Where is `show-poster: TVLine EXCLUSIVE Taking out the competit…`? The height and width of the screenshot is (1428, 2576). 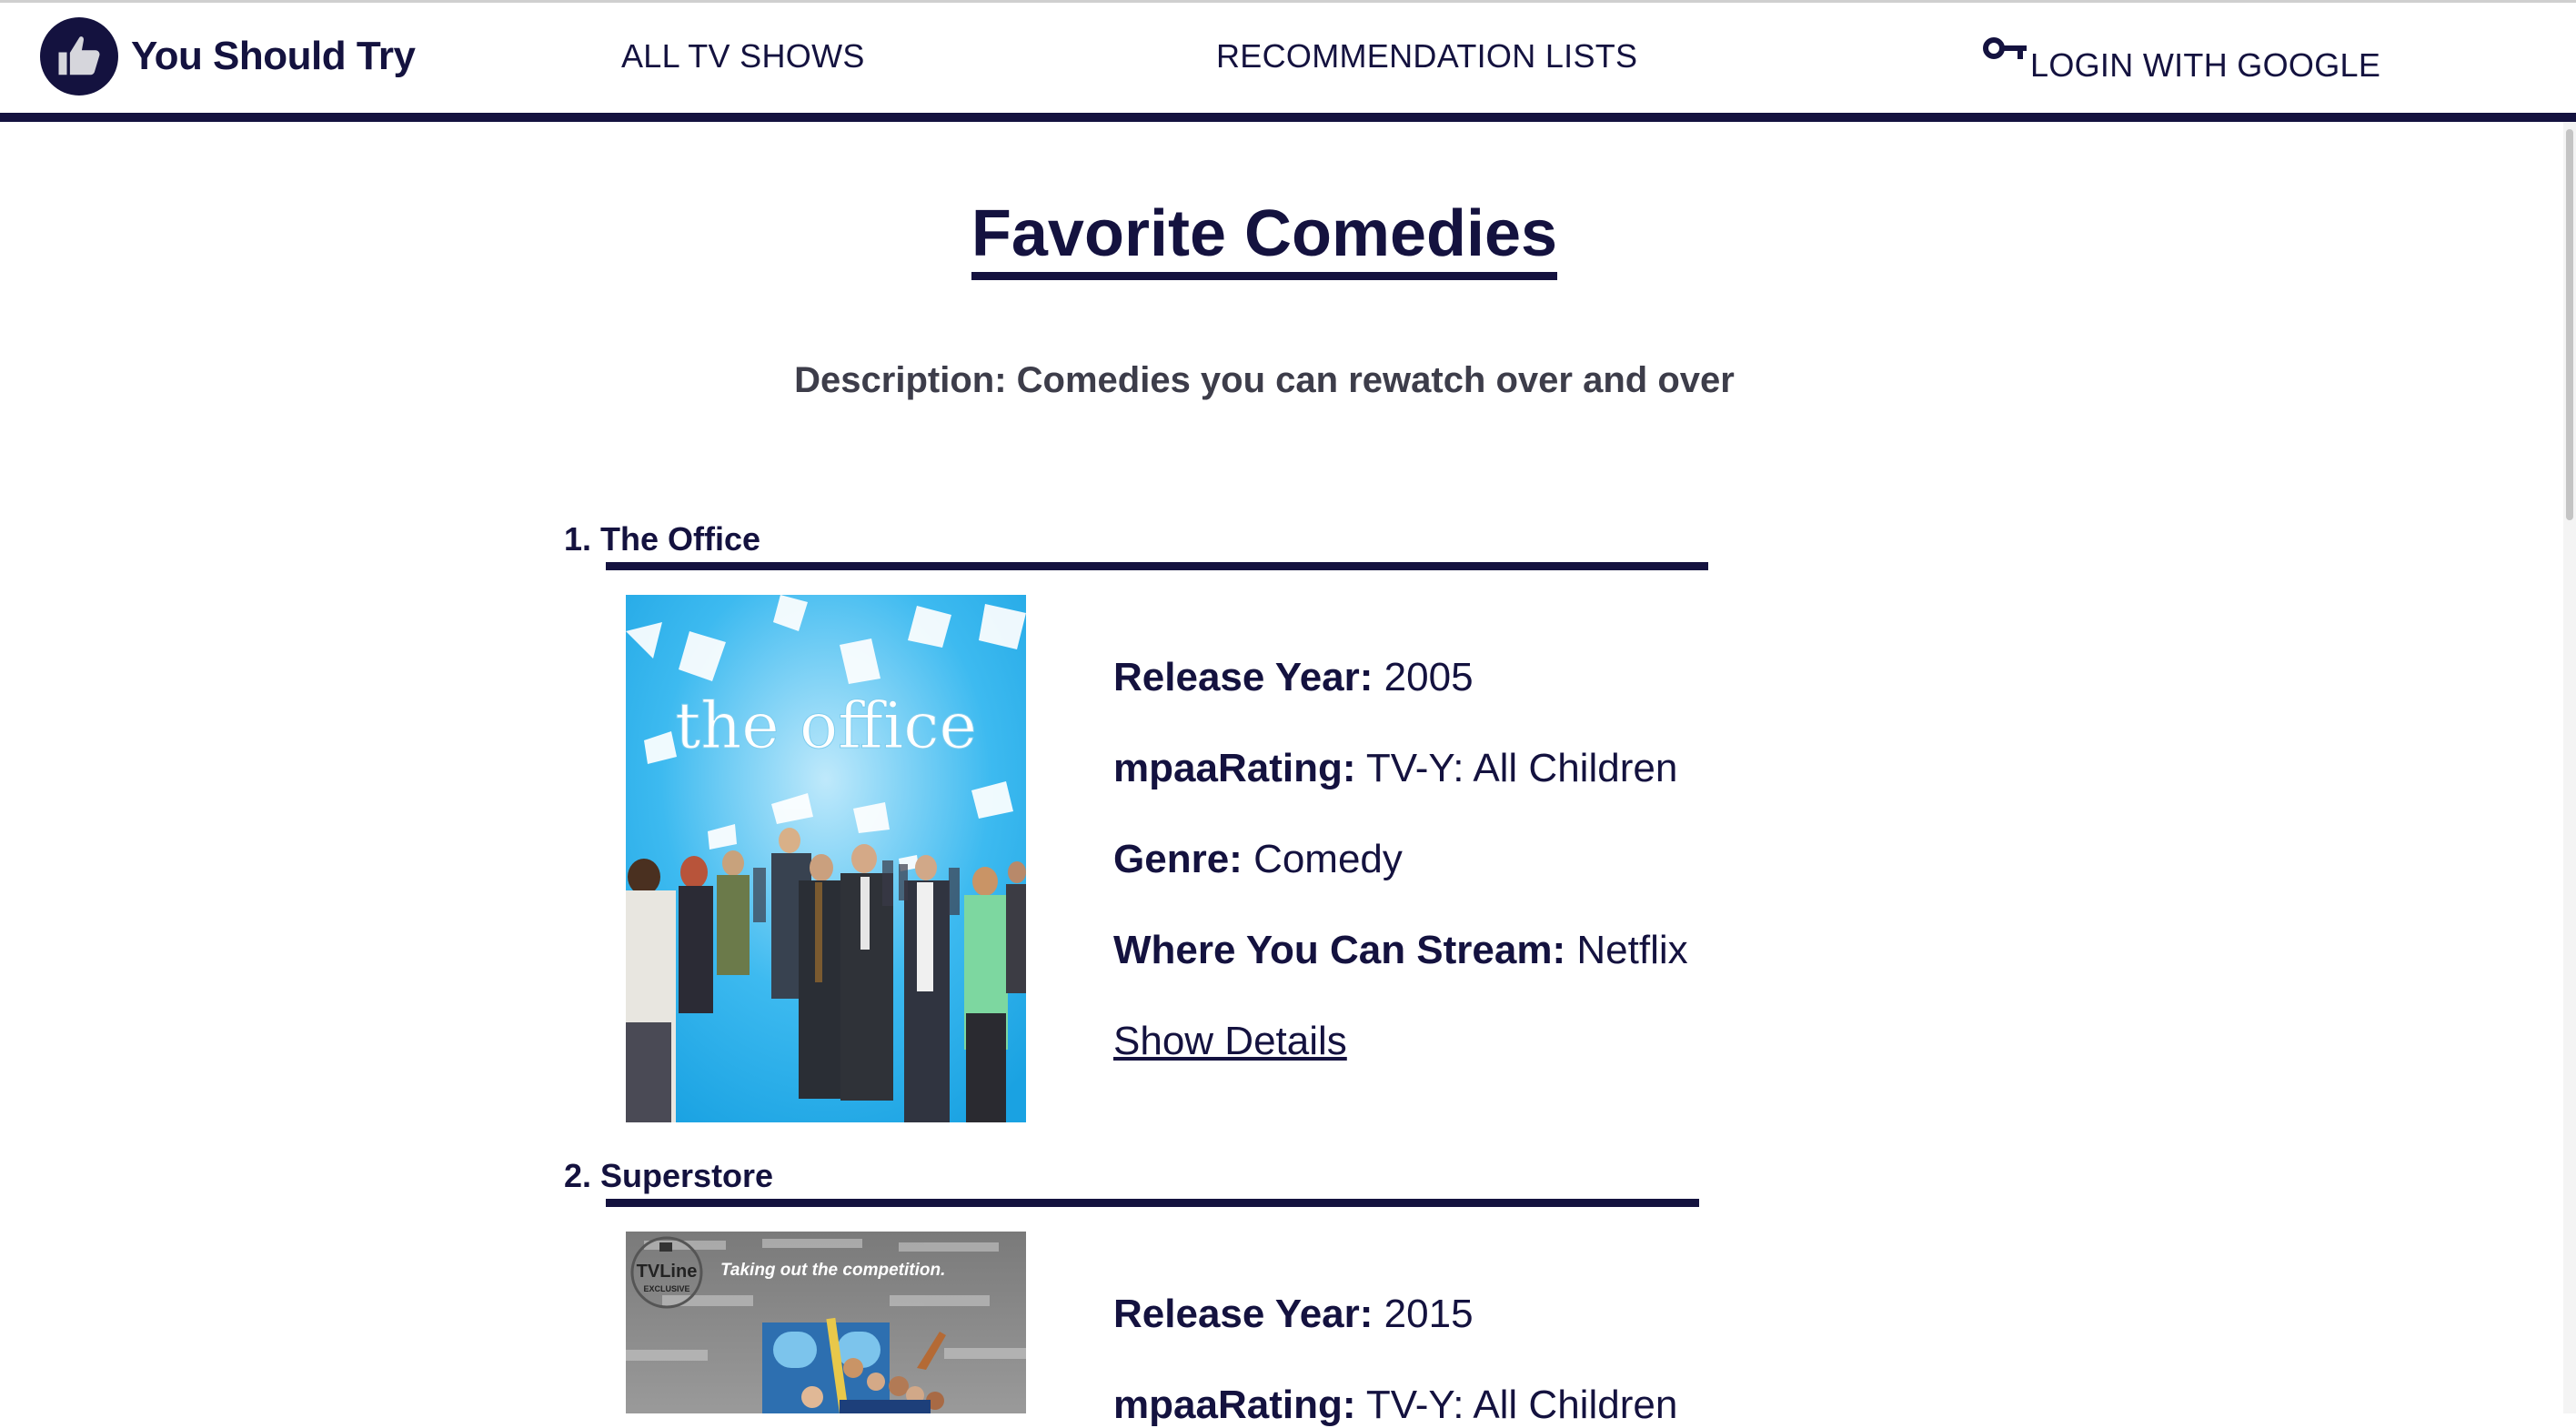
show-poster: TVLine EXCLUSIVE Taking out the competit… is located at coordinates (826, 1323).